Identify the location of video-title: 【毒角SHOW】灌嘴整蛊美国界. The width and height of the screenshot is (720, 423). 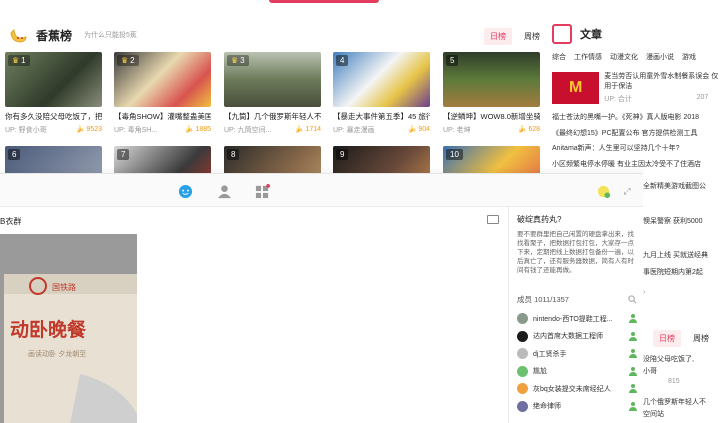
(162, 116).